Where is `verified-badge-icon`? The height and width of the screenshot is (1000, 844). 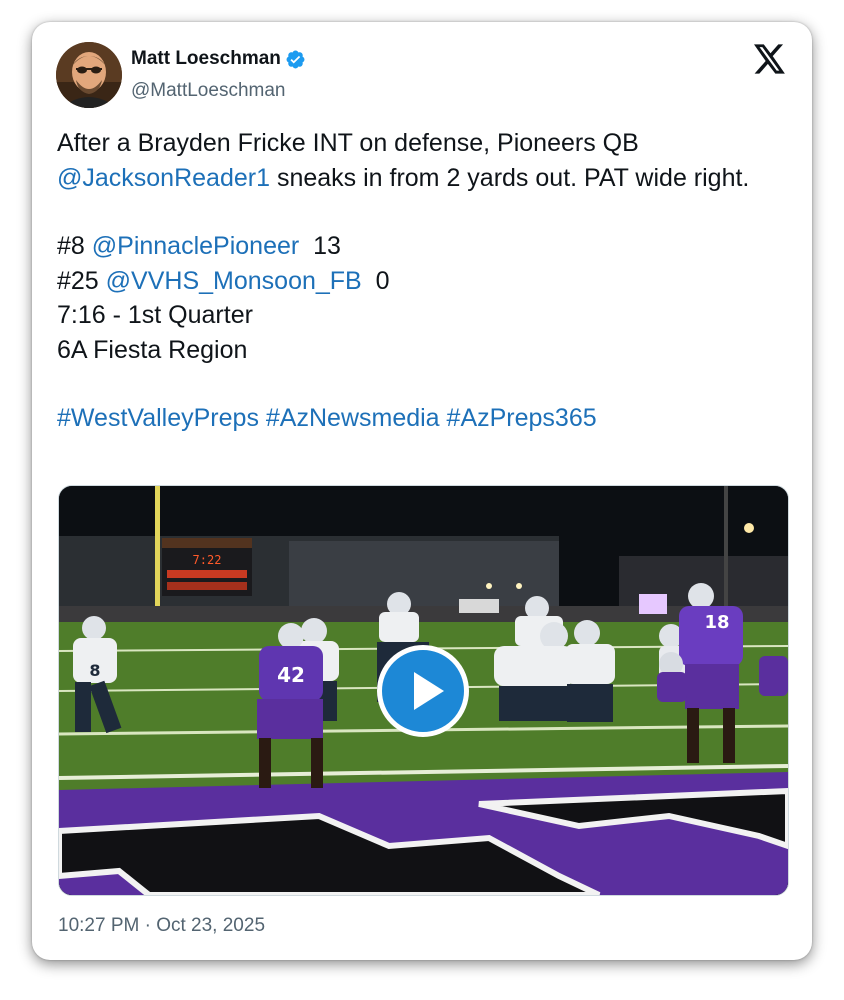 verified-badge-icon is located at coordinates (295, 59).